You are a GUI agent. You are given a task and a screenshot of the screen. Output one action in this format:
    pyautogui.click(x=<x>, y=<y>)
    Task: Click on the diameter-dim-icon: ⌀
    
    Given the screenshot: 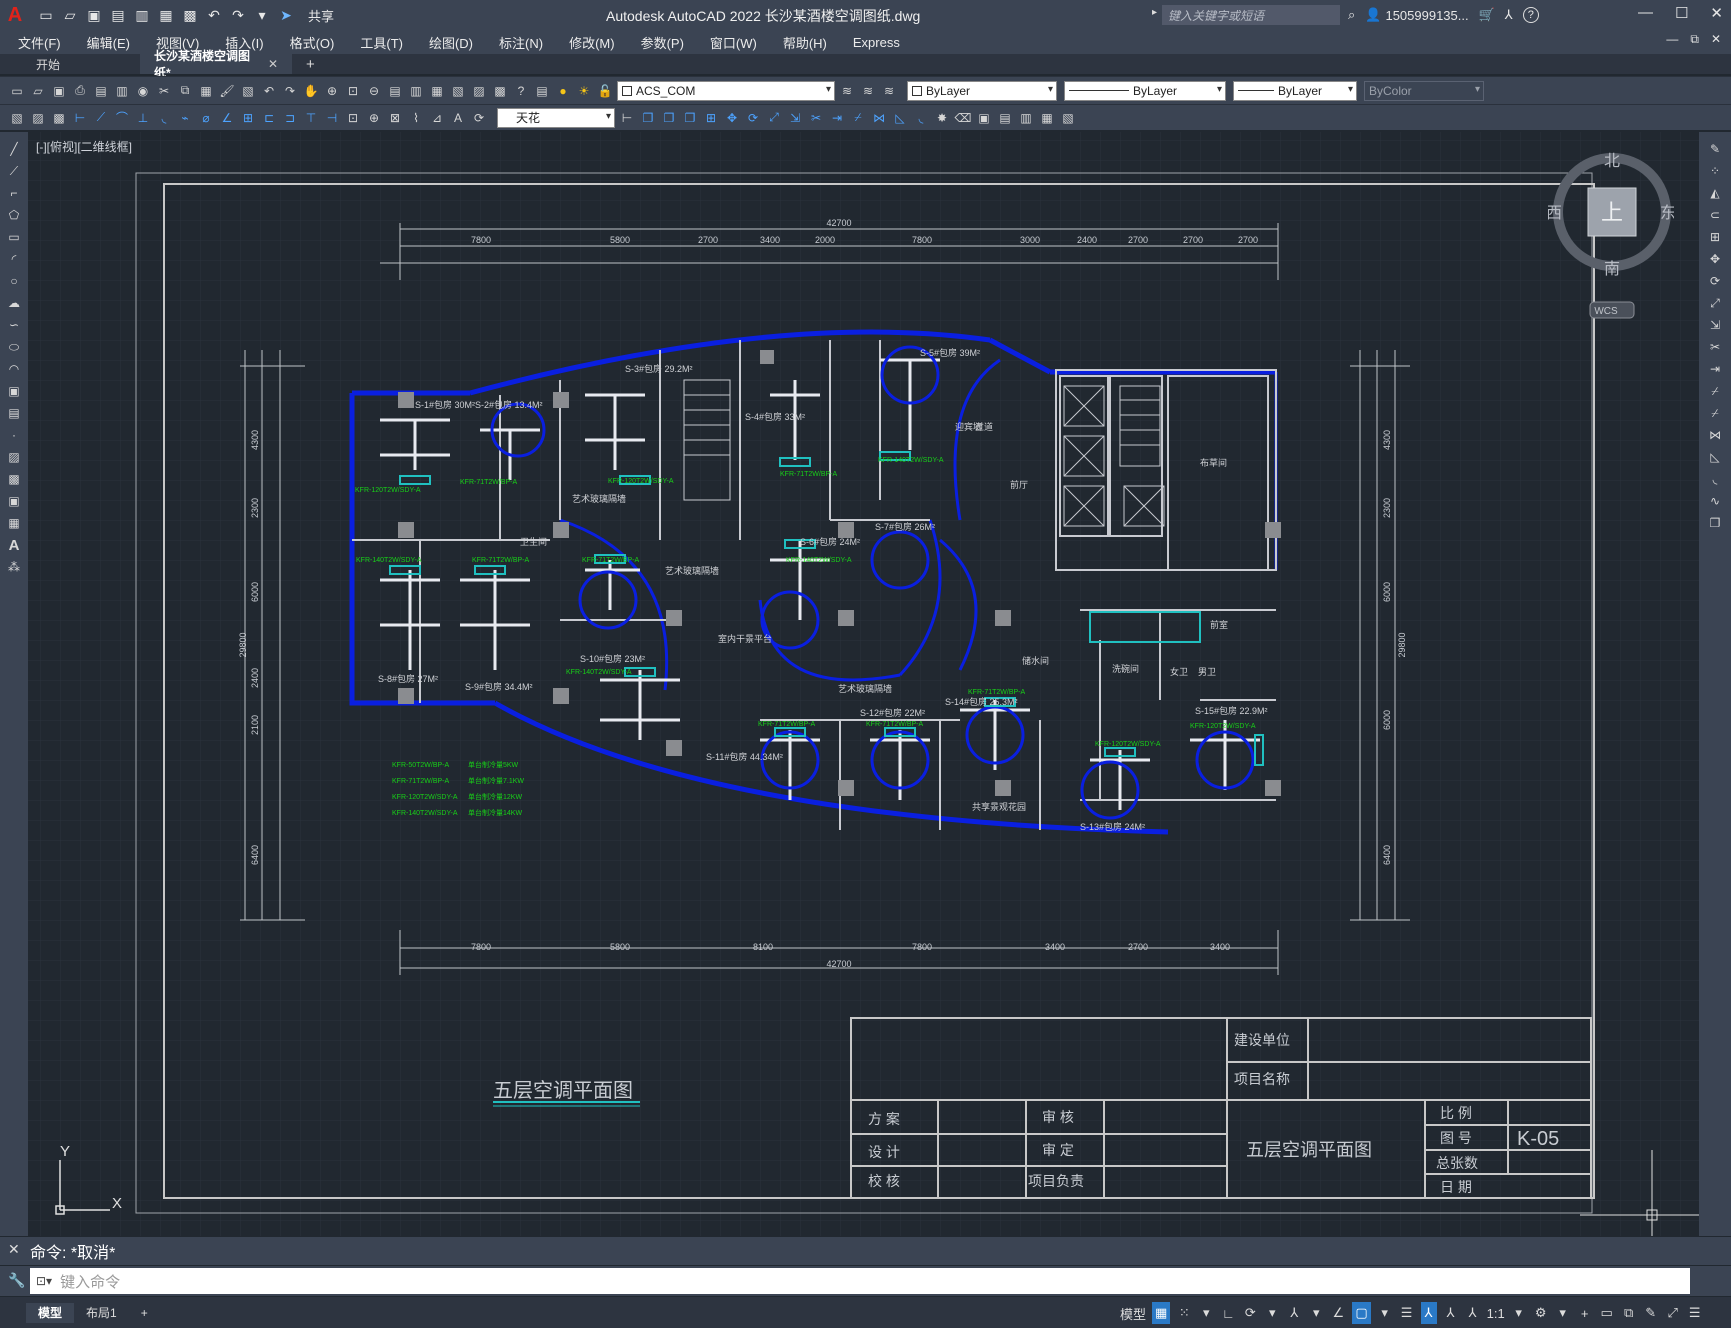 What is the action you would take?
    pyautogui.click(x=206, y=118)
    